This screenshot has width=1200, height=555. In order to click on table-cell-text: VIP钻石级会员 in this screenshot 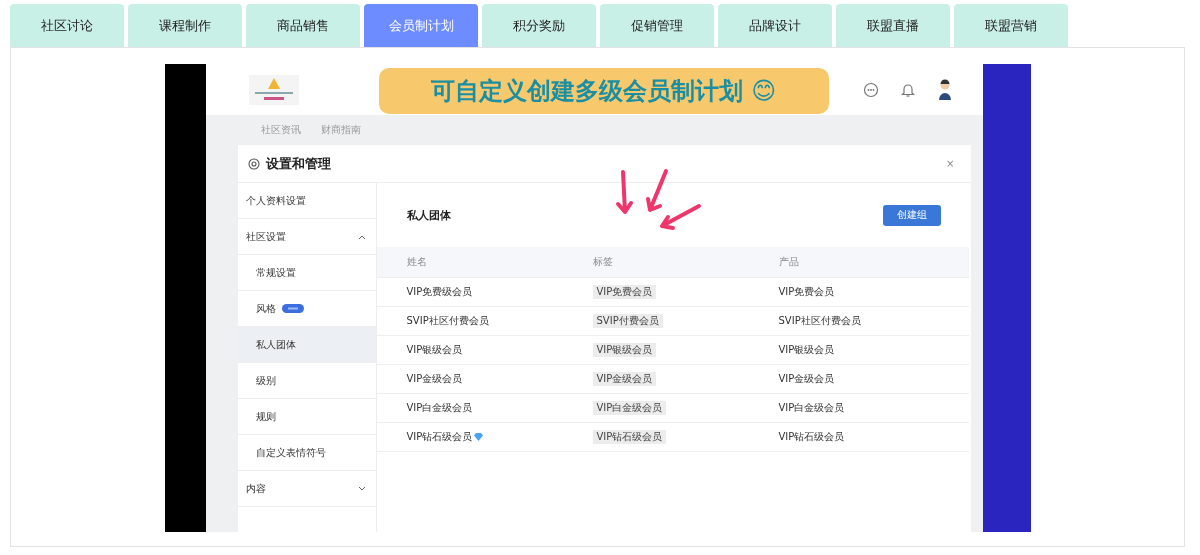, I will do `click(812, 437)`.